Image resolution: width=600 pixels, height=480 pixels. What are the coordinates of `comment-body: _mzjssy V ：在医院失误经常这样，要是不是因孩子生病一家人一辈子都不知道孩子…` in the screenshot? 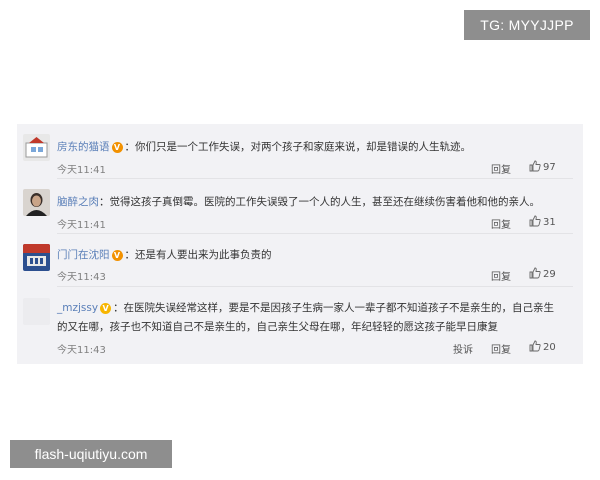 It's located at (305, 307).